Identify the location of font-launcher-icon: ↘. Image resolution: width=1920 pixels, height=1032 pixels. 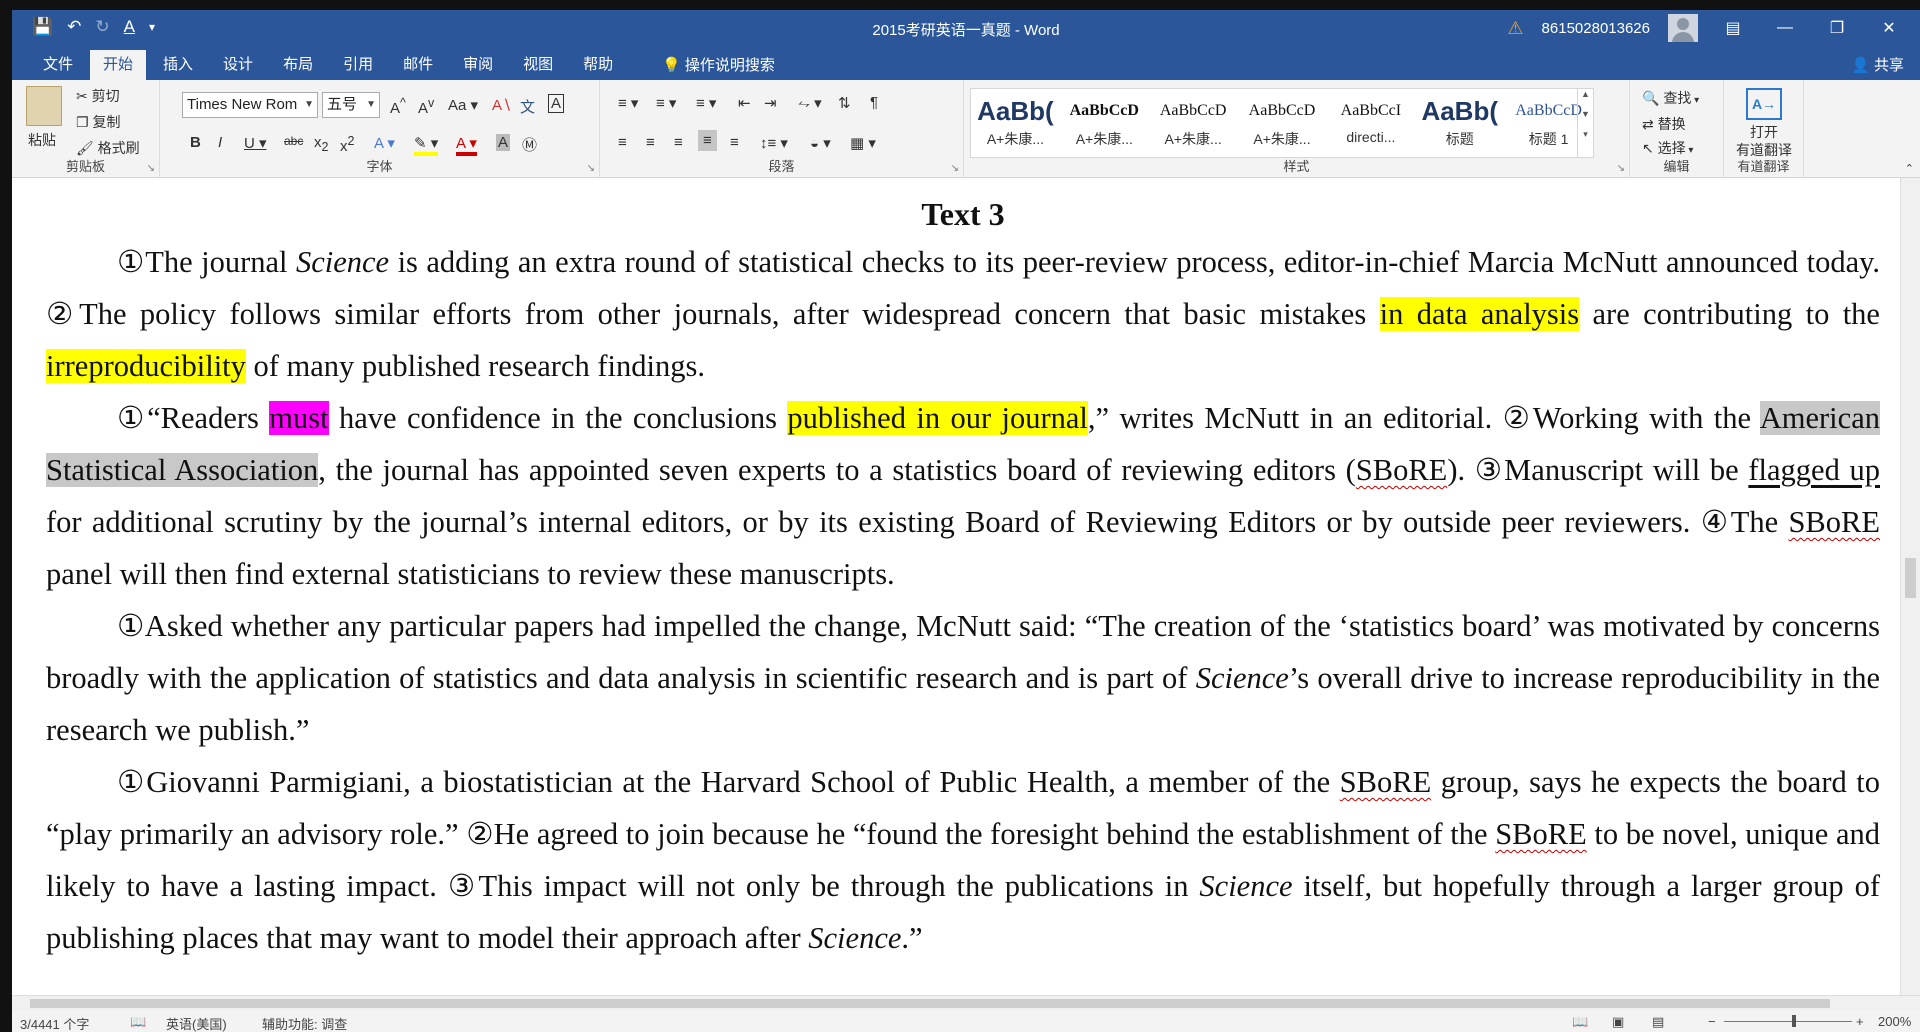
(591, 168).